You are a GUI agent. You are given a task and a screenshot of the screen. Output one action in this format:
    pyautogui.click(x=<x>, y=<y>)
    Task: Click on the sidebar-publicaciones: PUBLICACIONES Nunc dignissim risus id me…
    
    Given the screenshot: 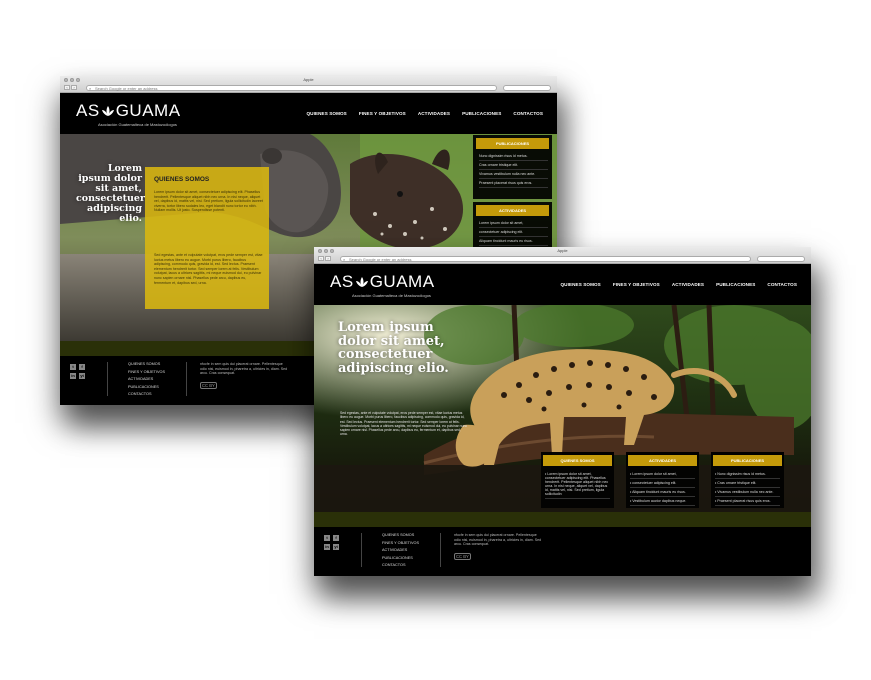 What is the action you would take?
    pyautogui.click(x=512, y=167)
    